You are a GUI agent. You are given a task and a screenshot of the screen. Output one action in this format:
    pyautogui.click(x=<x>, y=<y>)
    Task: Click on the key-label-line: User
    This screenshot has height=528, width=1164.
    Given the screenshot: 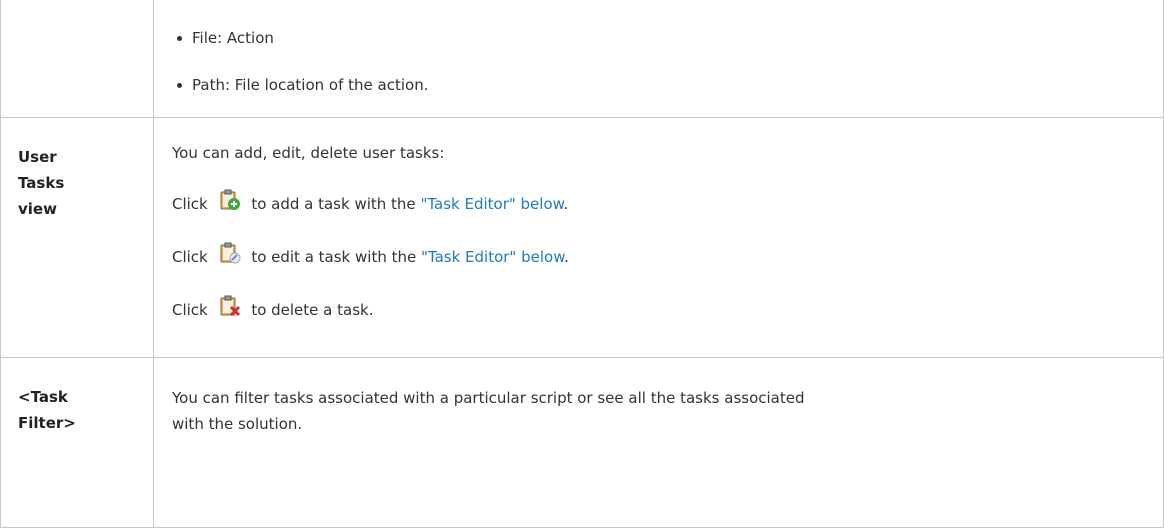 What is the action you would take?
    pyautogui.click(x=37, y=157)
    